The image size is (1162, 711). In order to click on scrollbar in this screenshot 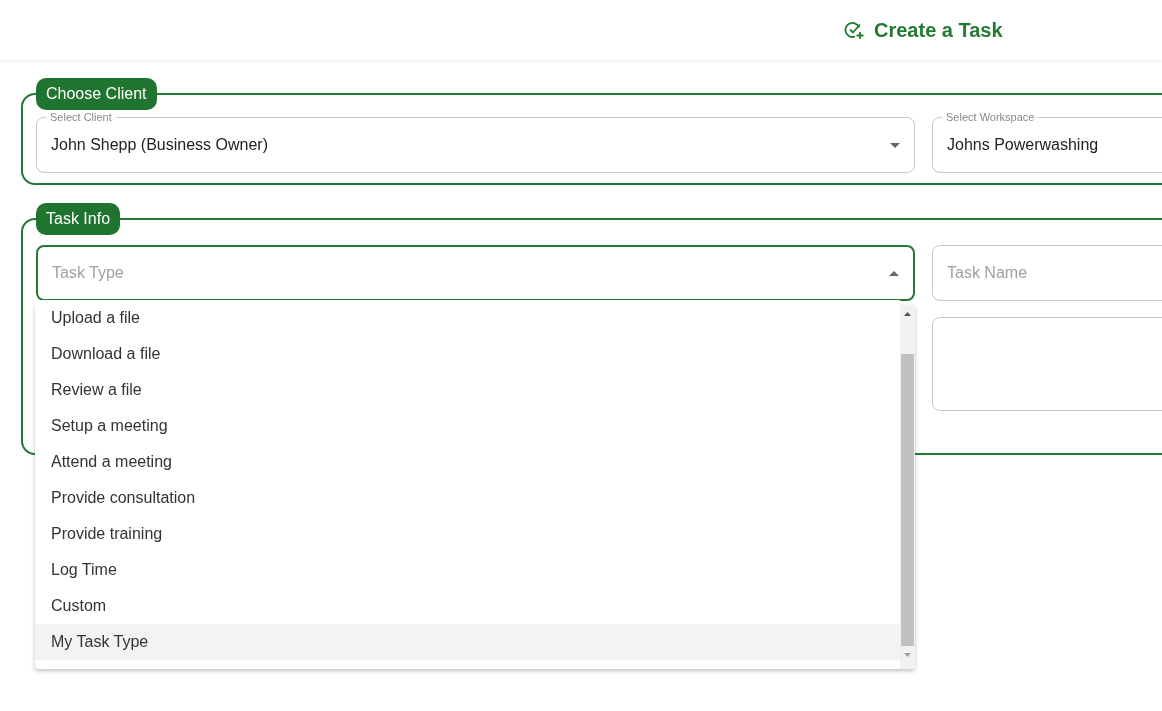, I will do `click(907, 487)`.